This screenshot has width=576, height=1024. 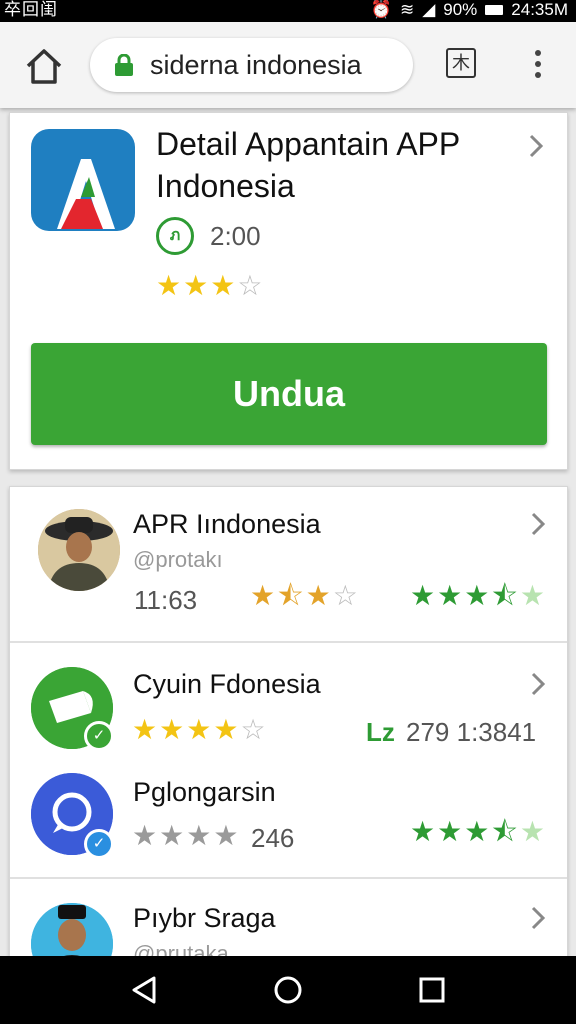 What do you see at coordinates (461, 63) in the screenshot?
I see `tabs-icon: 木` at bounding box center [461, 63].